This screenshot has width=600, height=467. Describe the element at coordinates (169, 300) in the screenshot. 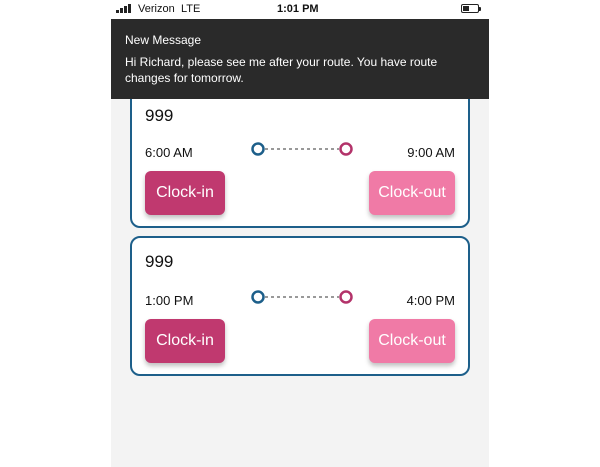

I see `route-start-time: 1:00 PM` at that location.